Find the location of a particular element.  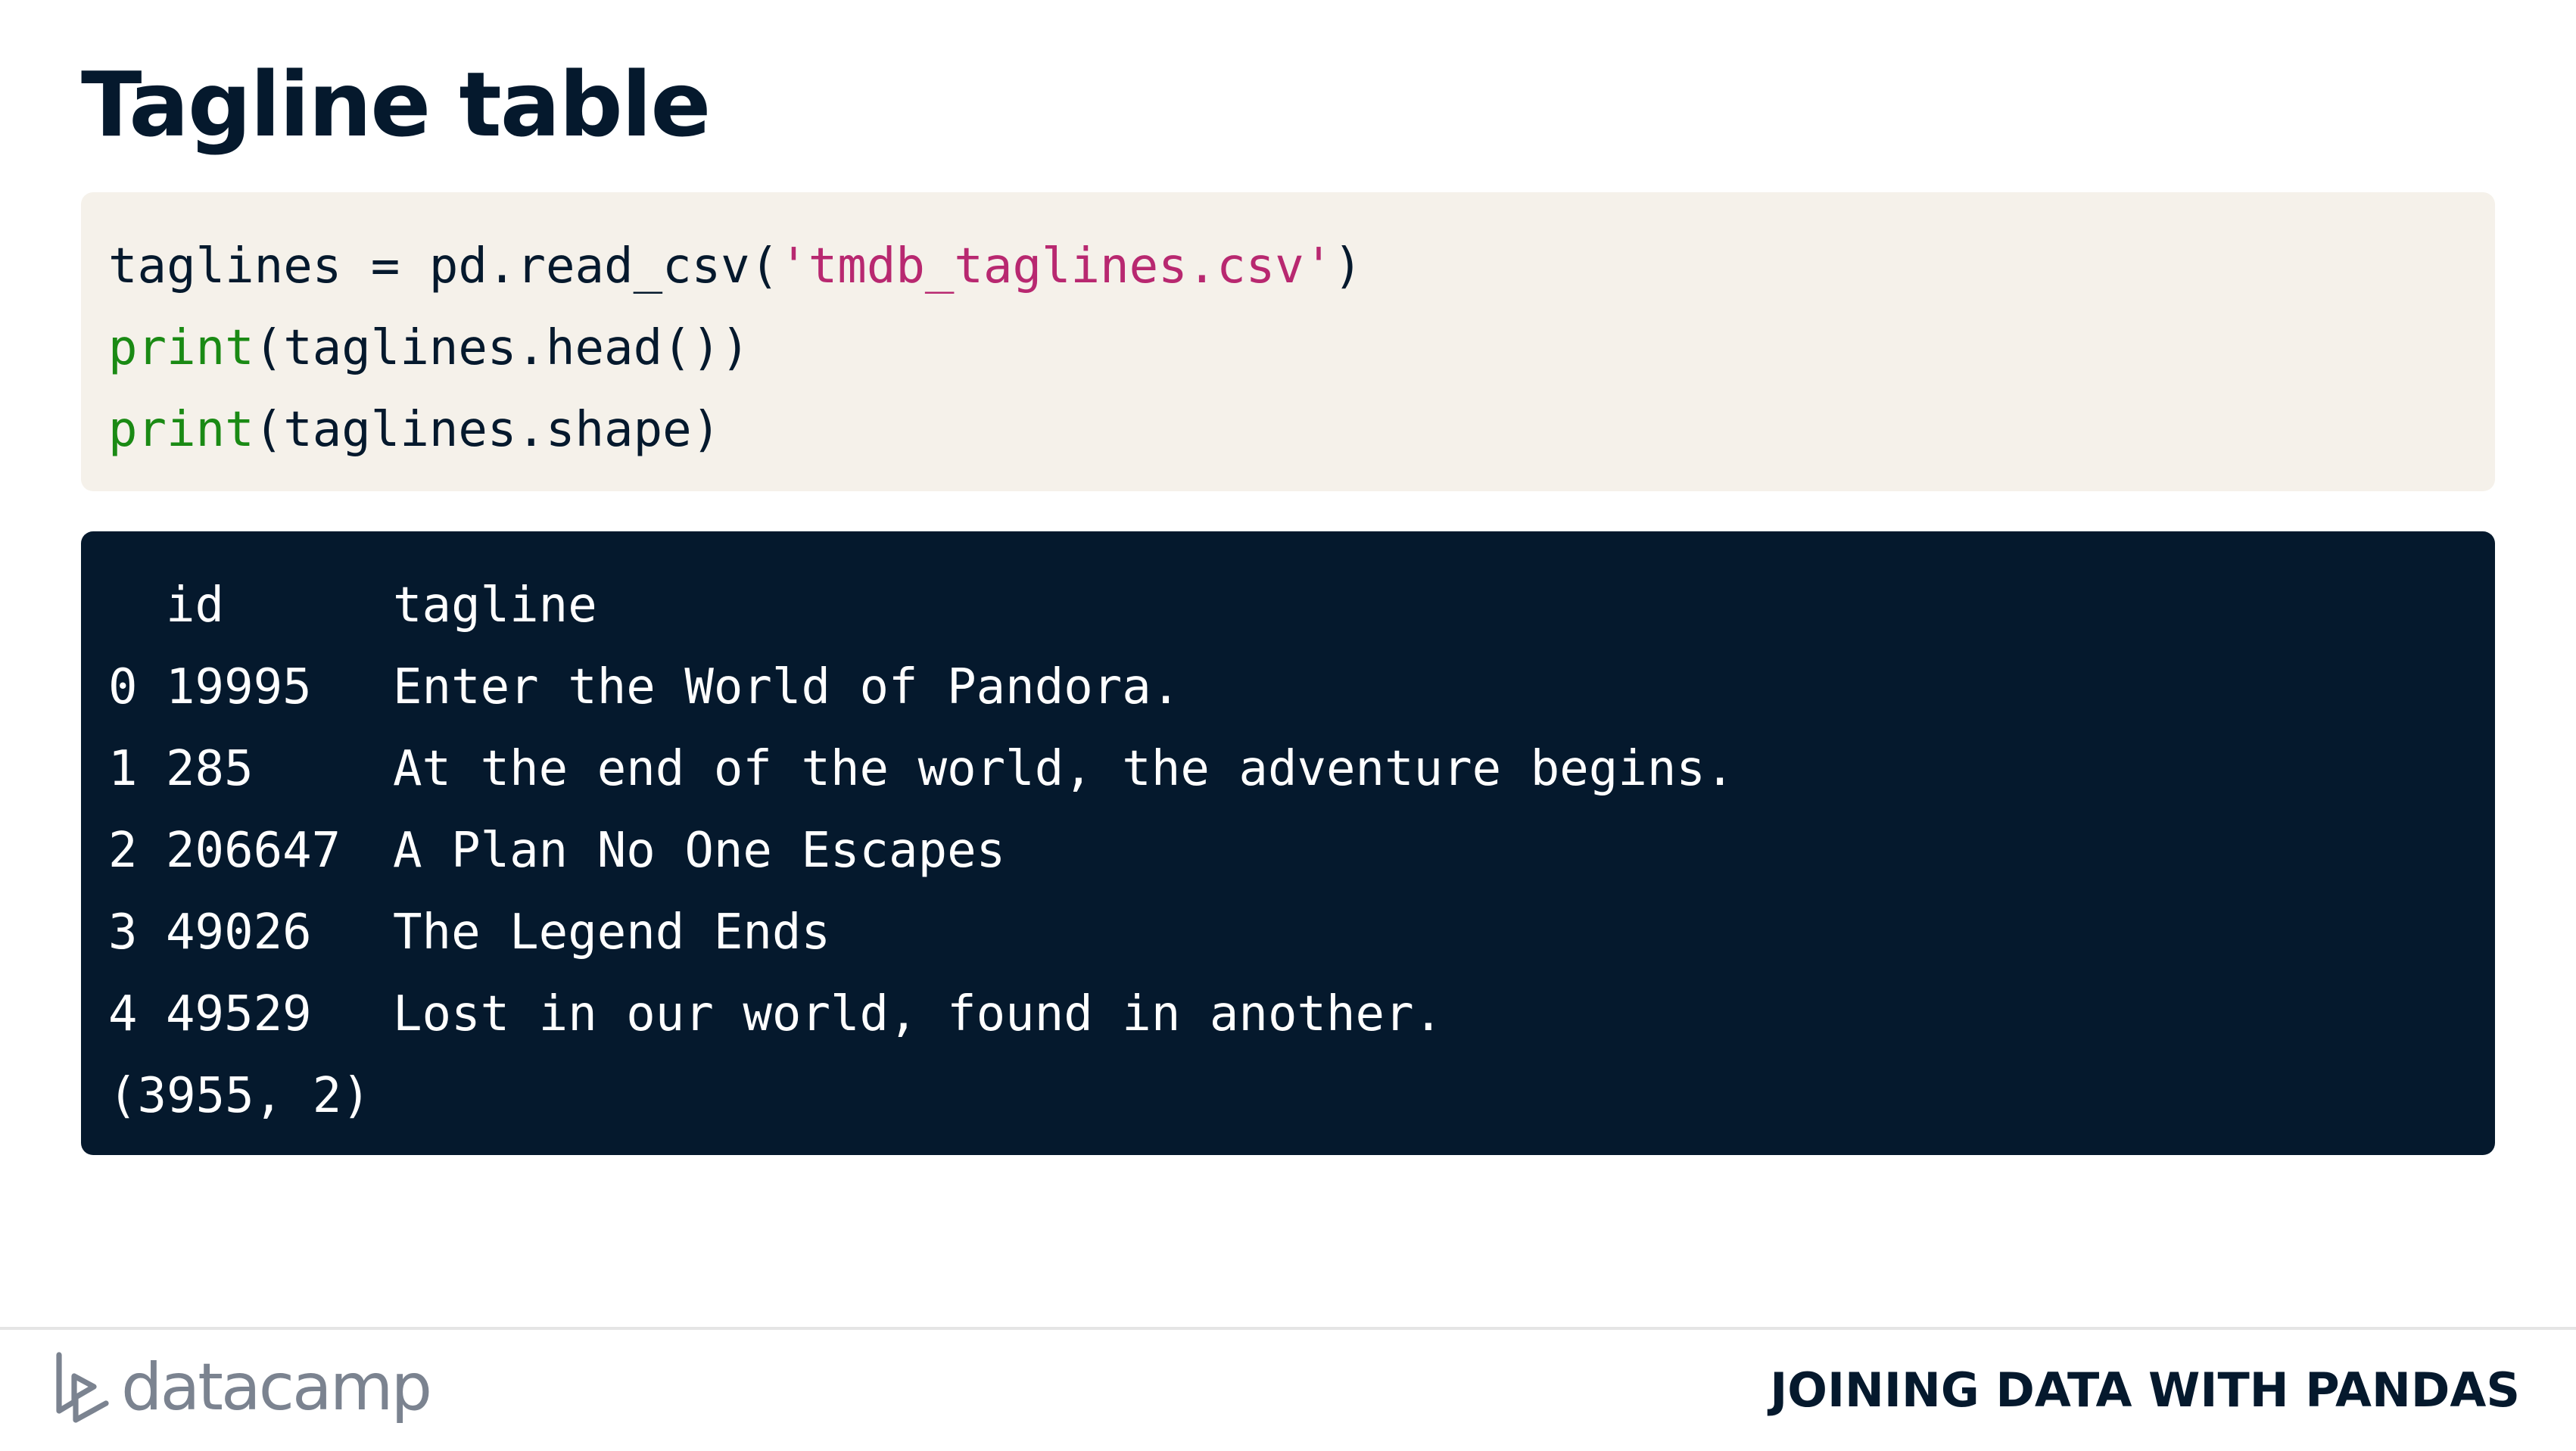

datacamp-logo-icon is located at coordinates (82, 1388).